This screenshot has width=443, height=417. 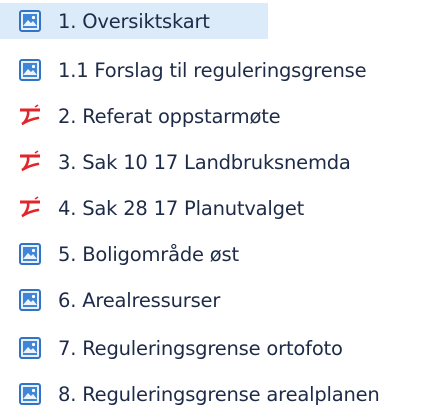 What do you see at coordinates (139, 300) in the screenshot?
I see `file-label: 6. Arealressurser` at bounding box center [139, 300].